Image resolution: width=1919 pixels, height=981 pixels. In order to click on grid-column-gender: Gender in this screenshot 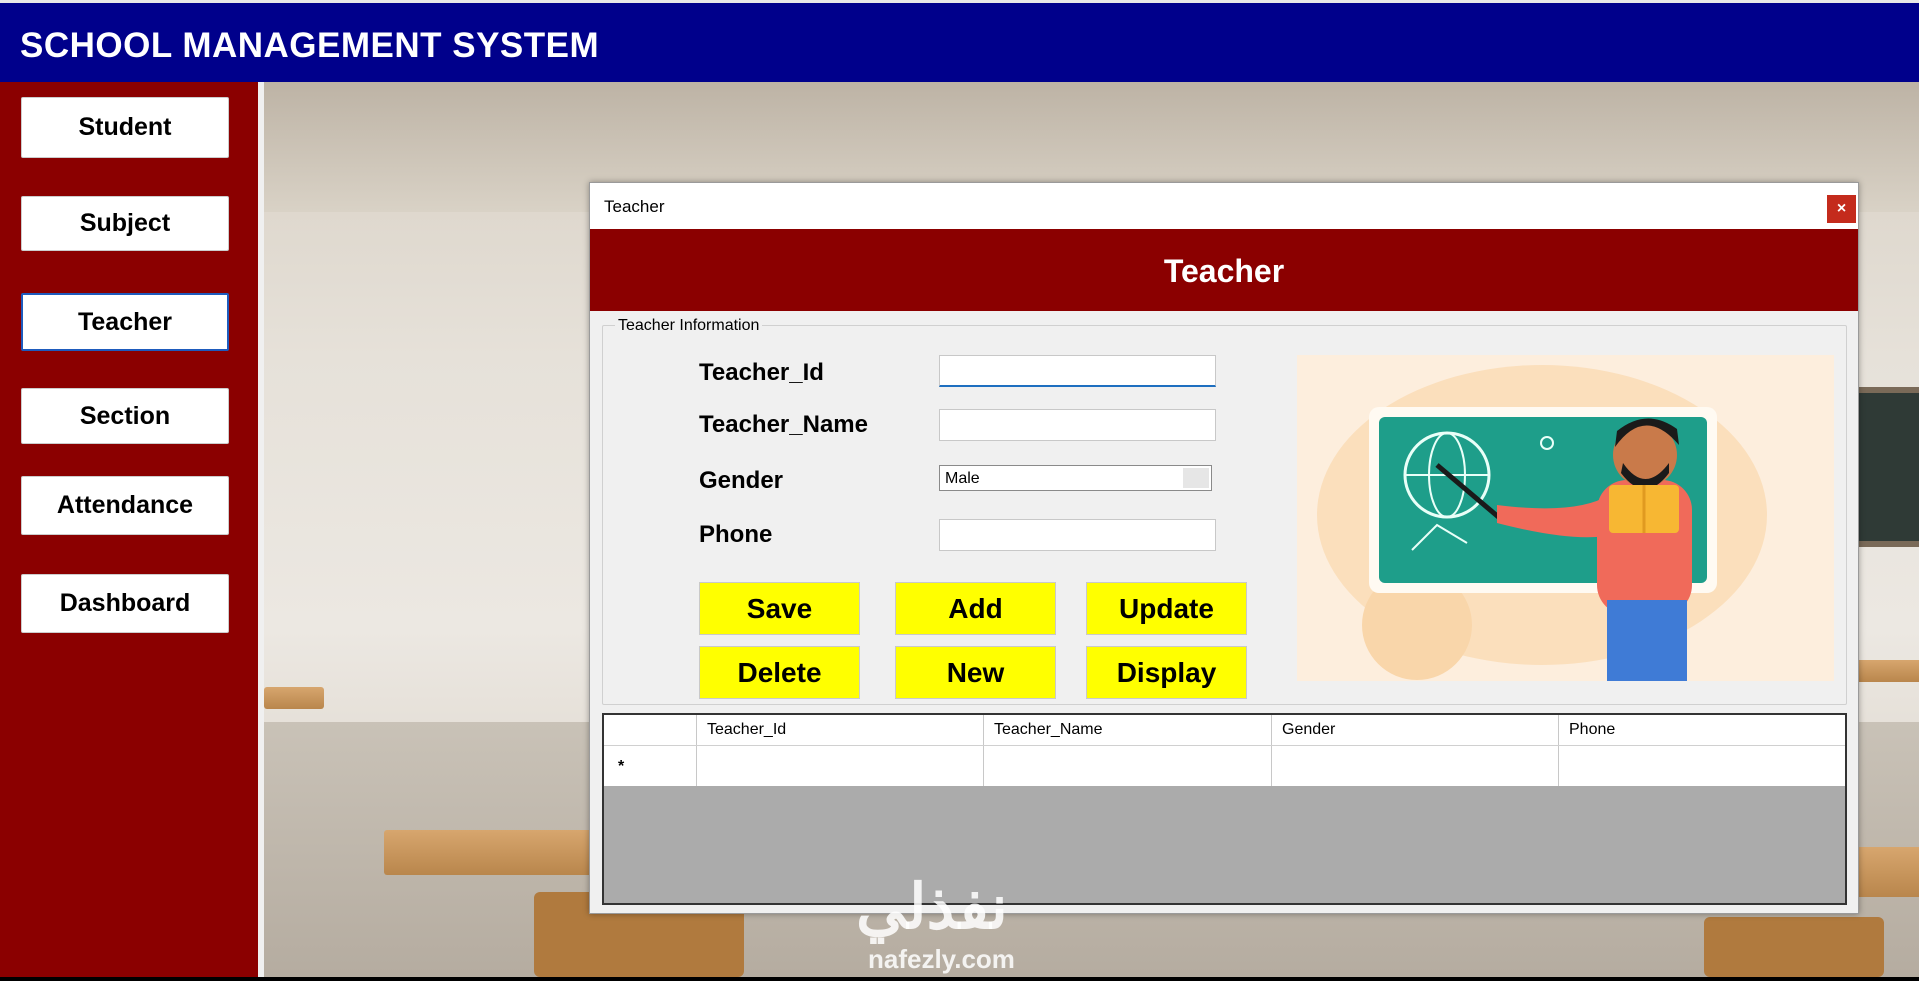, I will do `click(1415, 730)`.